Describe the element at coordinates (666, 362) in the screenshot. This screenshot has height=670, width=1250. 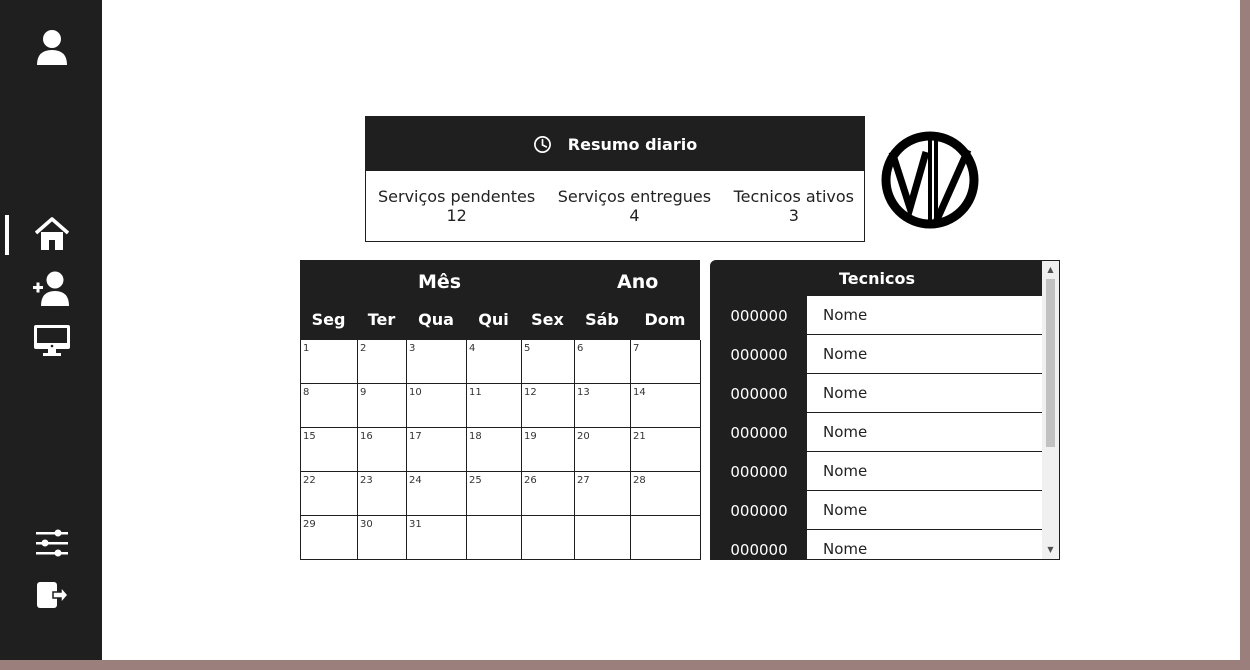
I see `day-cell: 7` at that location.